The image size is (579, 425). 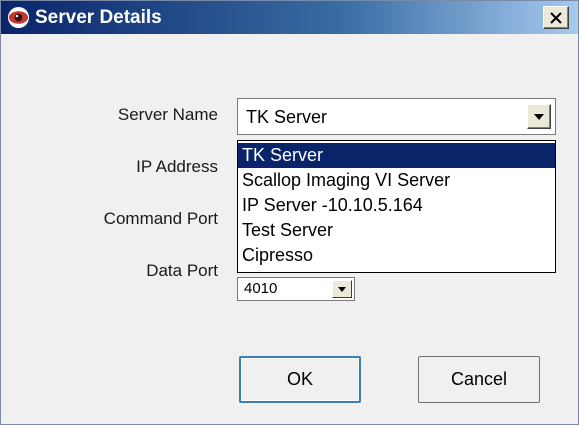 What do you see at coordinates (396, 116) in the screenshot?
I see `server-name-select: TK Server` at bounding box center [396, 116].